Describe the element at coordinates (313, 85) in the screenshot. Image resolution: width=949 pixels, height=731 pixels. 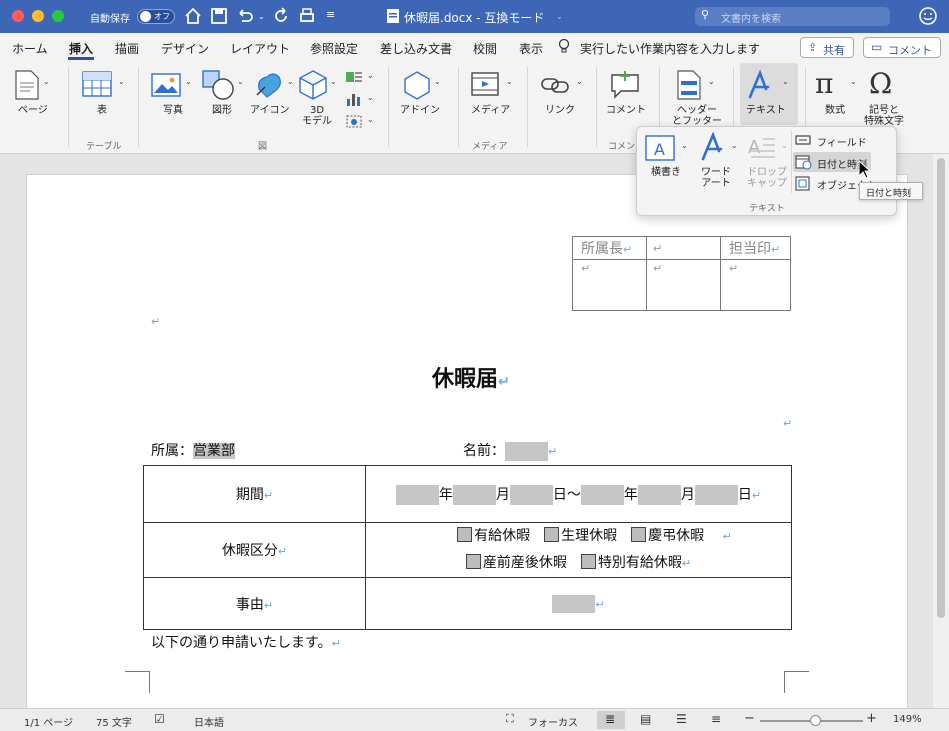
I see `3d-model-icon` at that location.